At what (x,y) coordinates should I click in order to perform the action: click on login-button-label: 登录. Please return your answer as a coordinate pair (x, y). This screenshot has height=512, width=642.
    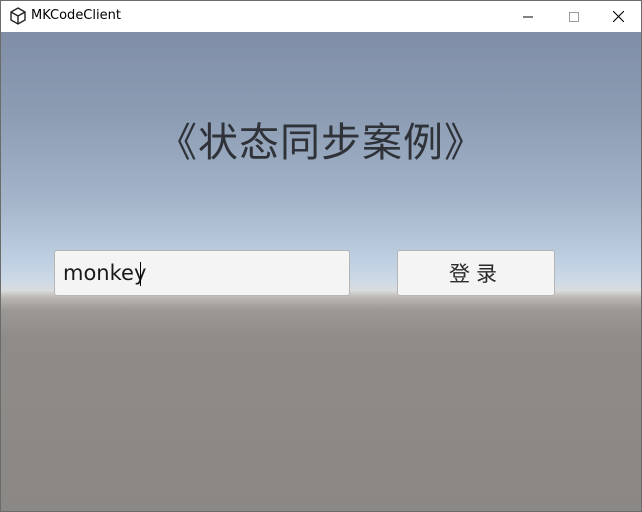
    Looking at the image, I should click on (476, 274).